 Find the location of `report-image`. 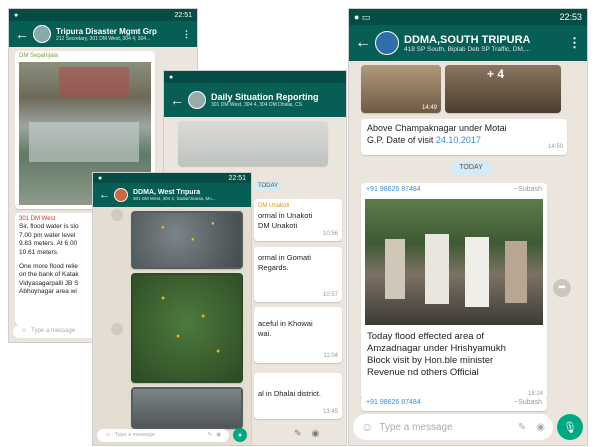

report-image is located at coordinates (253, 143).